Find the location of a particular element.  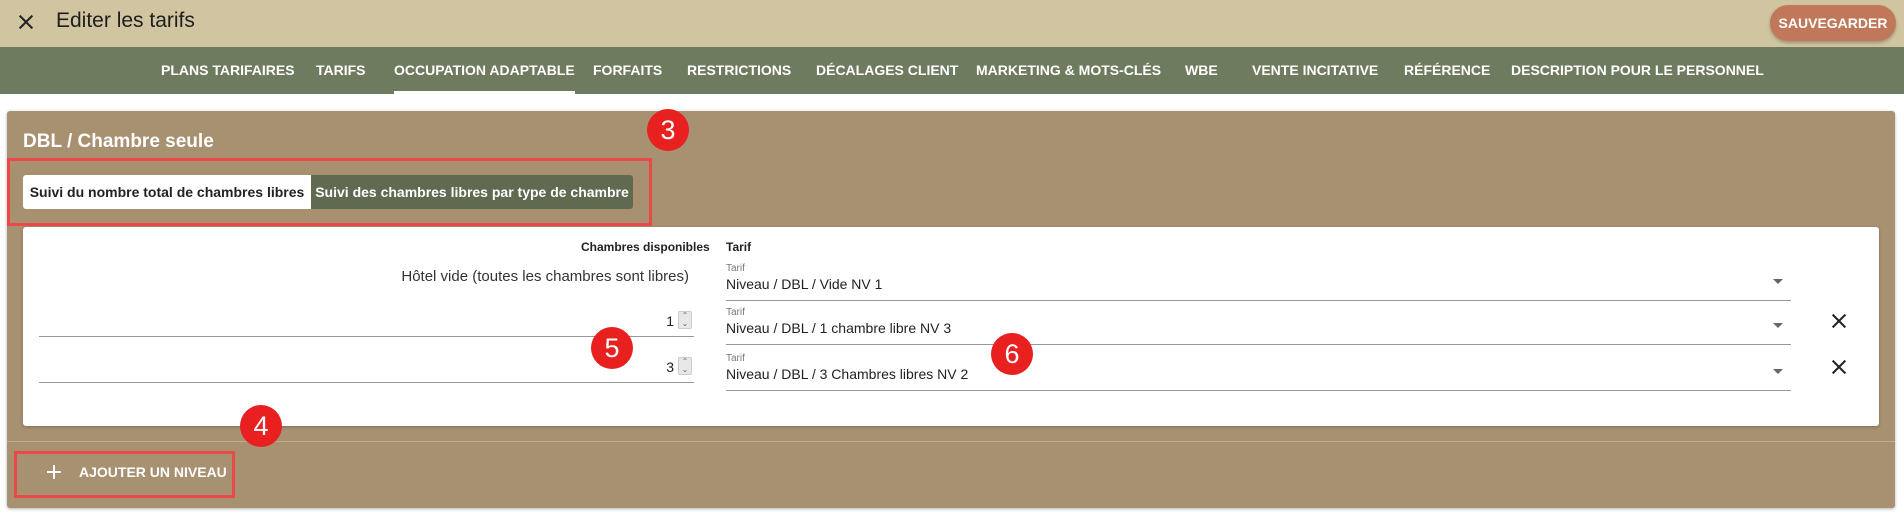

tarif-field-value: Niveau / DBL / 1 chambre libre NV 3 is located at coordinates (839, 328).